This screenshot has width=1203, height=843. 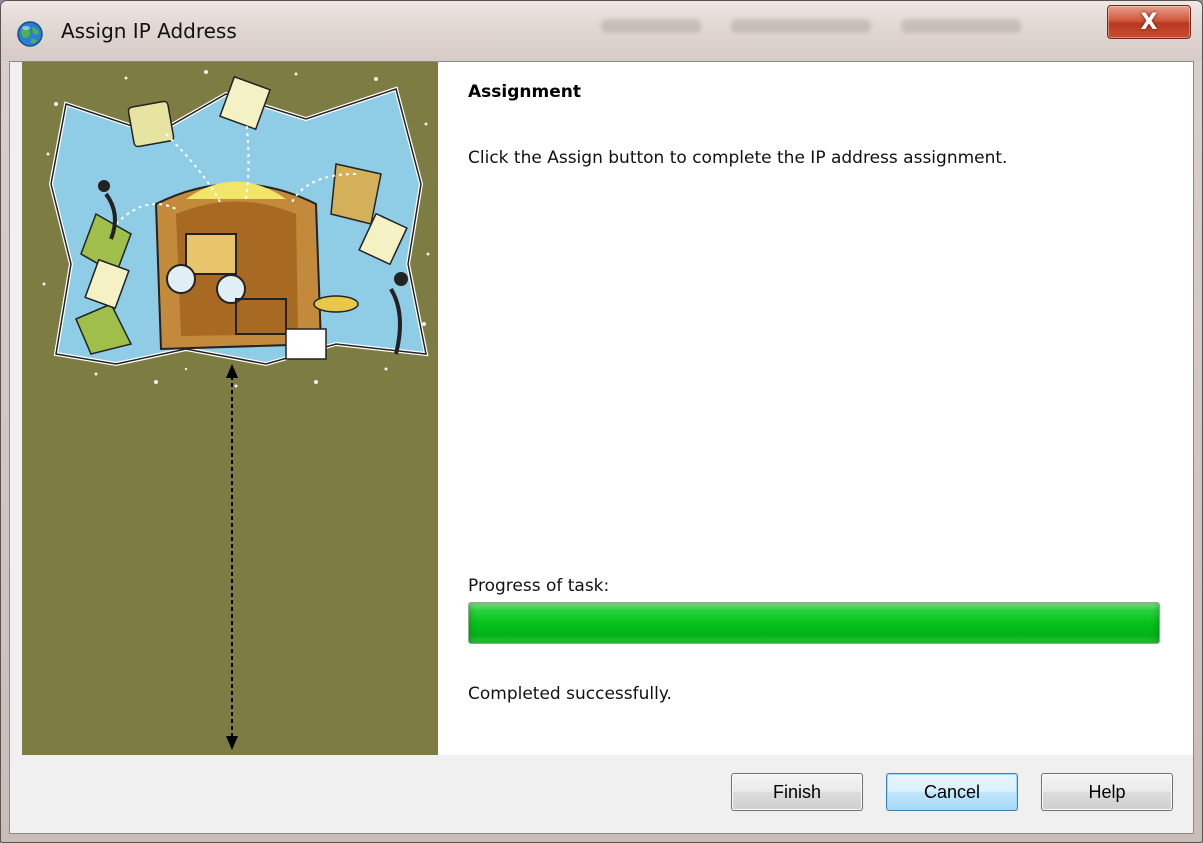 I want to click on vertical-double-arrow-icon, so click(x=232, y=557).